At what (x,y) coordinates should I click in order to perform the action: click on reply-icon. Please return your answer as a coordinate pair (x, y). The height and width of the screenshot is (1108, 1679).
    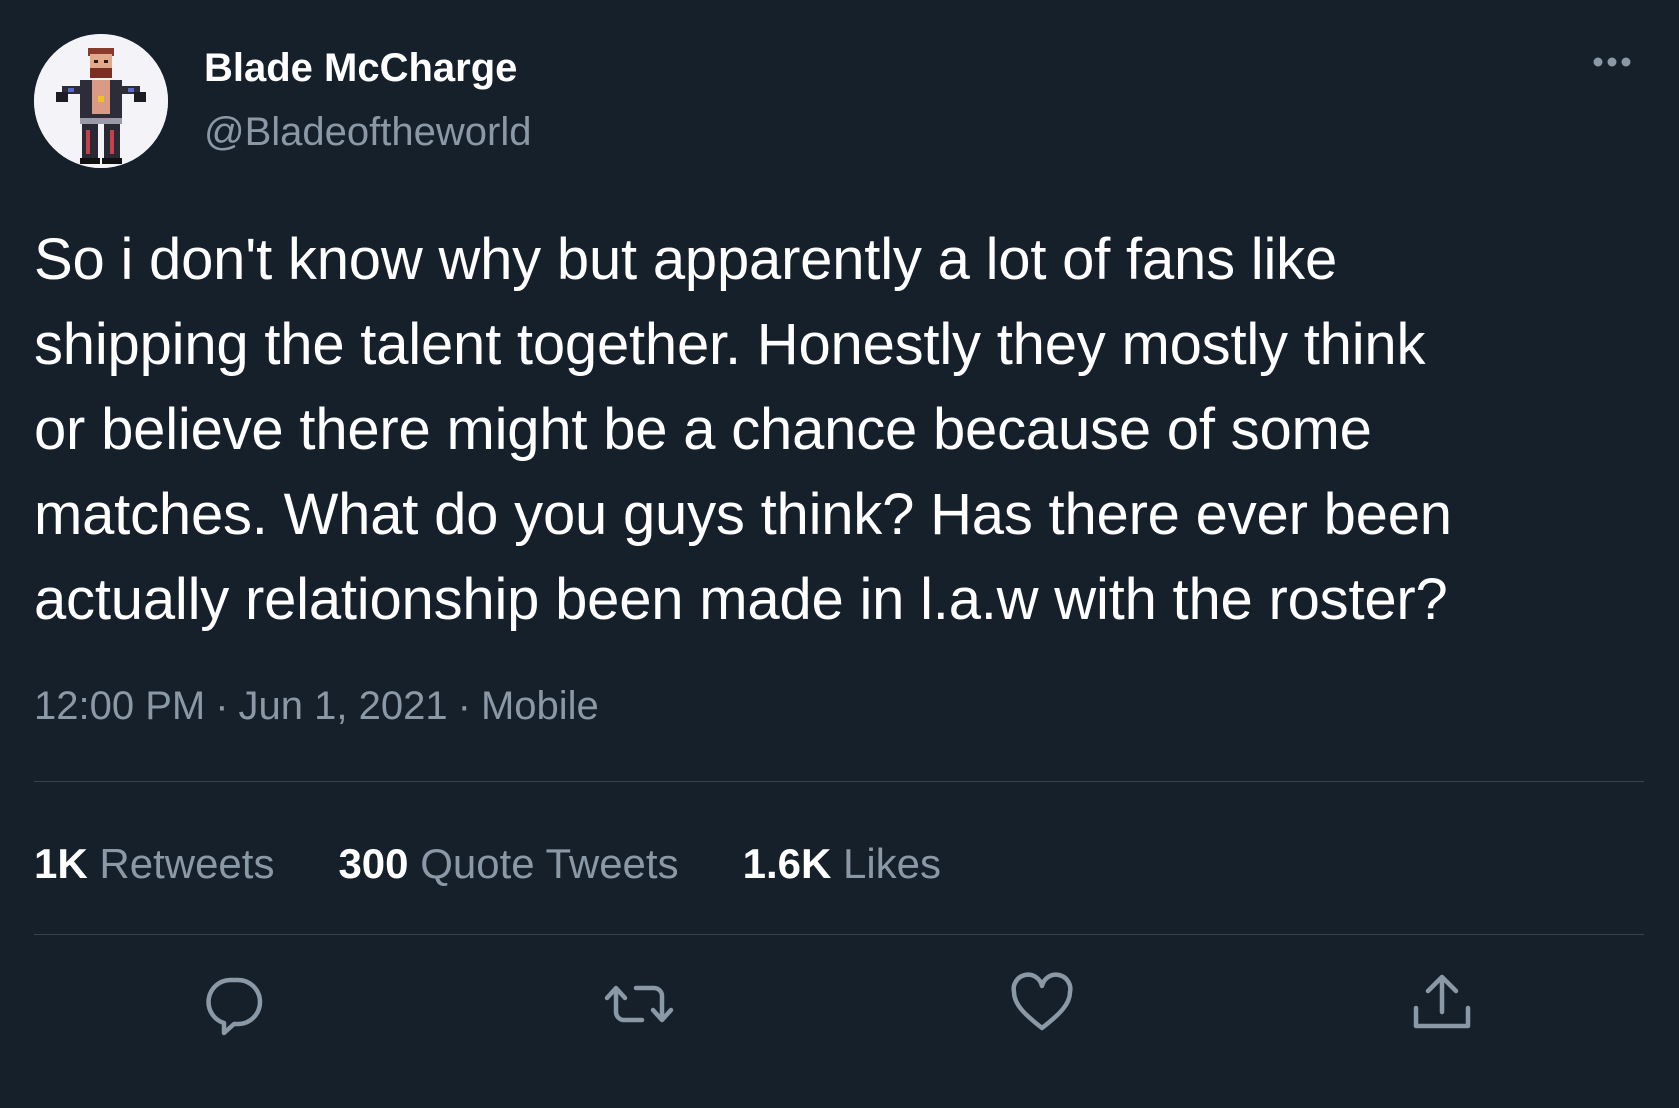
    Looking at the image, I should click on (234, 1006).